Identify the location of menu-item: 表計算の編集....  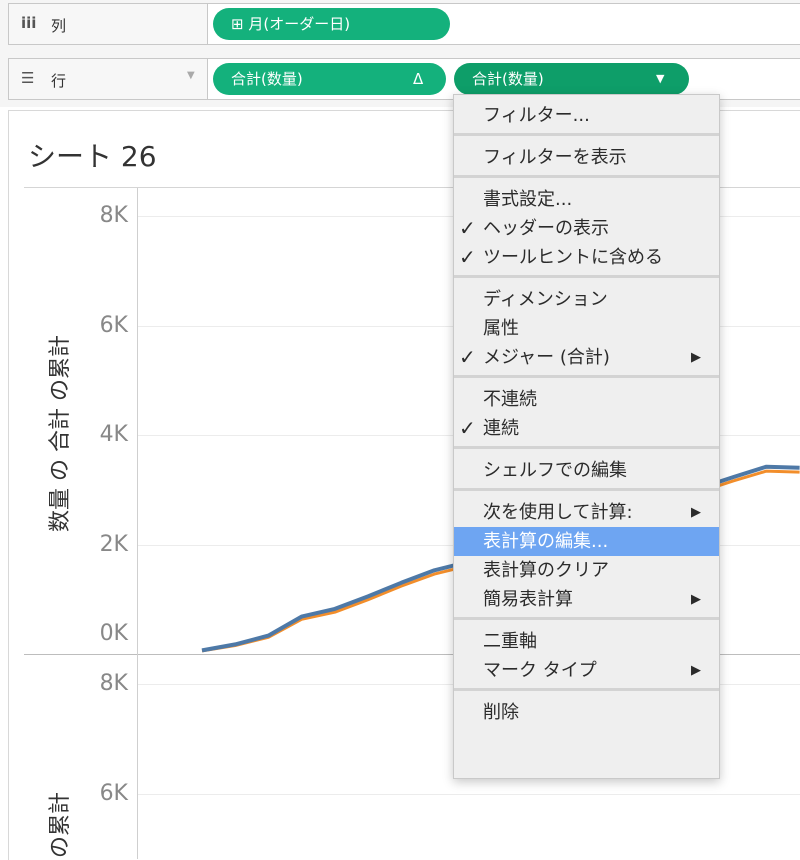
(586, 541).